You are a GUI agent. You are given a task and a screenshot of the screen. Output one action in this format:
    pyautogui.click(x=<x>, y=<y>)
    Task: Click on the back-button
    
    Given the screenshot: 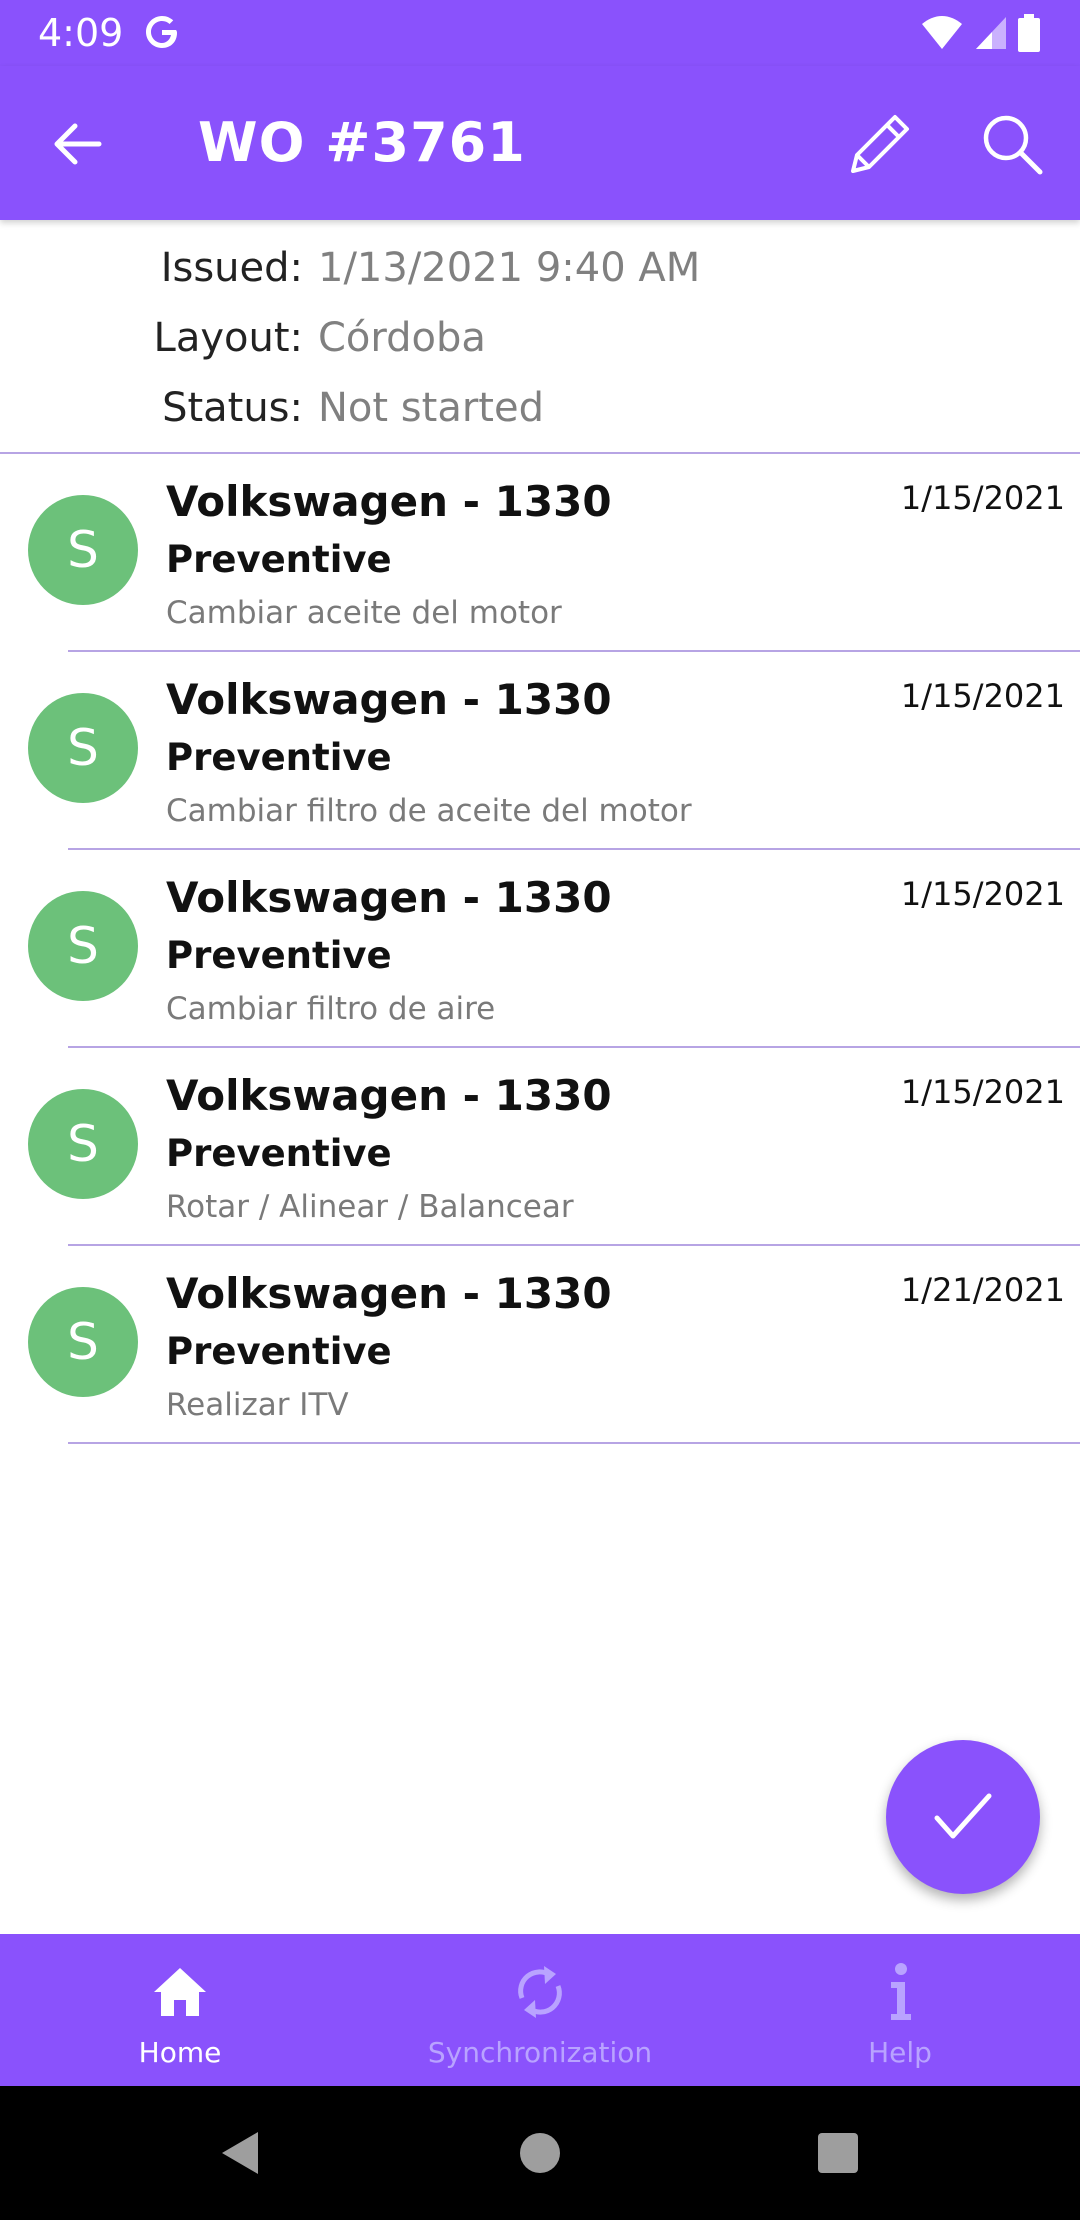 What is the action you would take?
    pyautogui.click(x=78, y=144)
    